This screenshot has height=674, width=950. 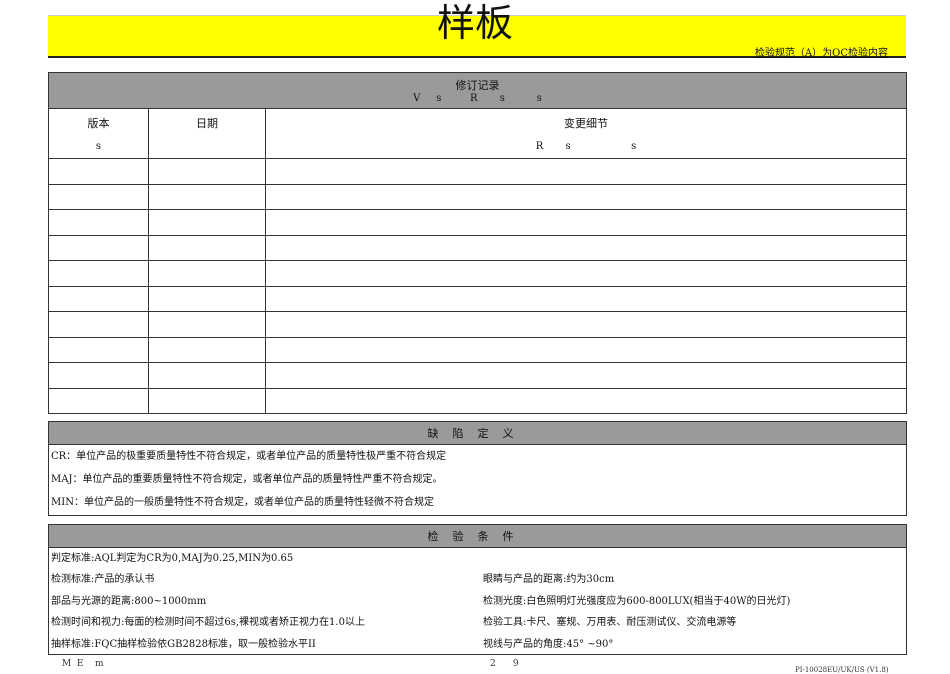 What do you see at coordinates (98, 123) in the screenshot?
I see `col-version-label: 版本` at bounding box center [98, 123].